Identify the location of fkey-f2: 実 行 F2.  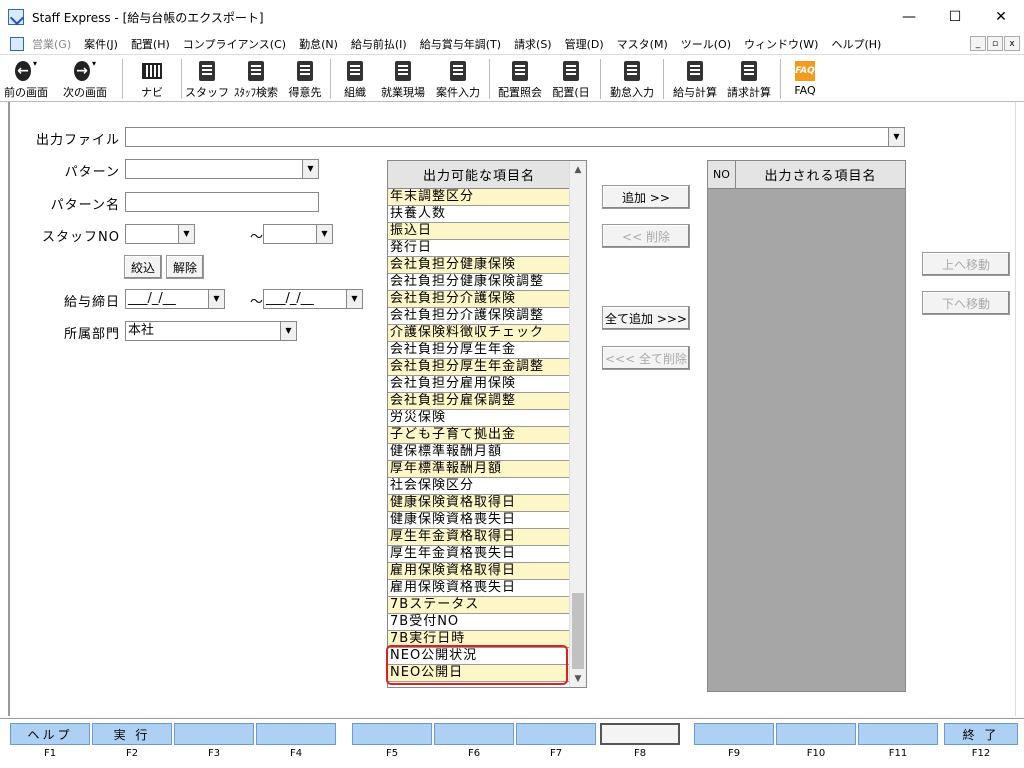
(132, 743).